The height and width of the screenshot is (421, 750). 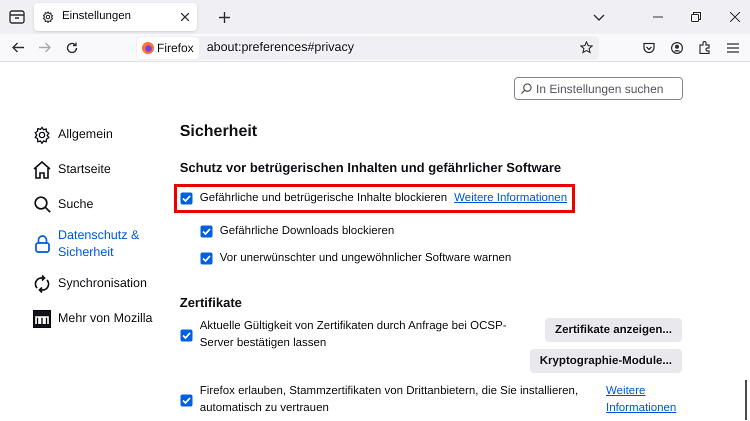 What do you see at coordinates (148, 48) in the screenshot?
I see `firefox-logo-icon` at bounding box center [148, 48].